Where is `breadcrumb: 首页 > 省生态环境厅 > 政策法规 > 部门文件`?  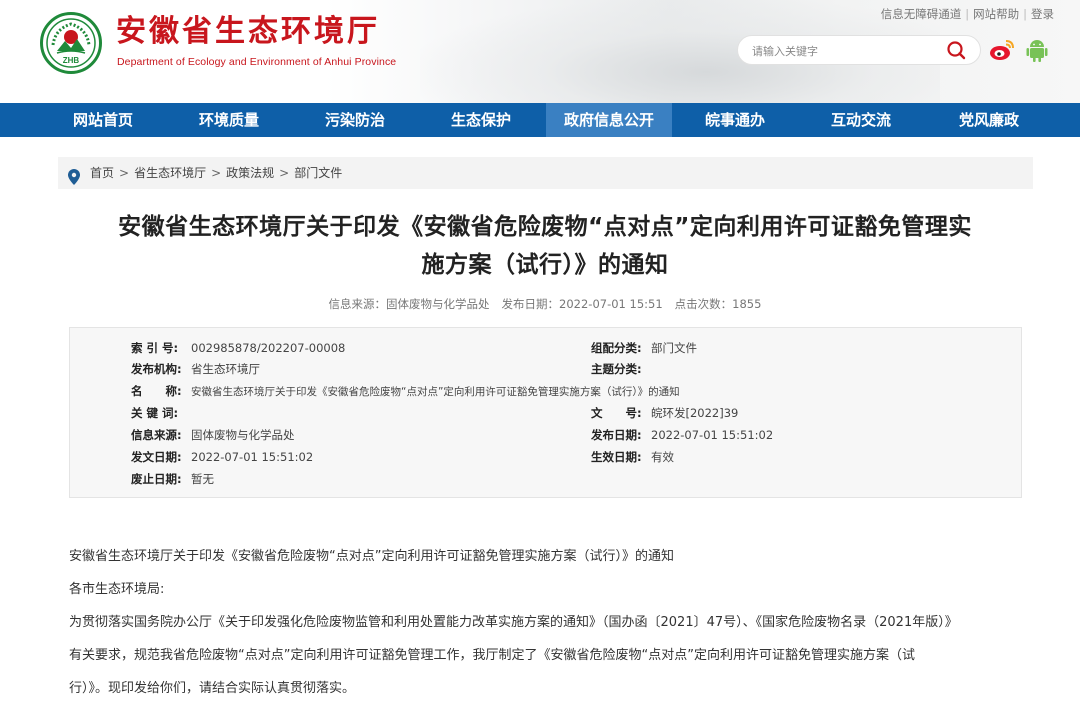 breadcrumb: 首页 > 省生态环境厅 > 政策法规 > 部门文件 is located at coordinates (545, 173).